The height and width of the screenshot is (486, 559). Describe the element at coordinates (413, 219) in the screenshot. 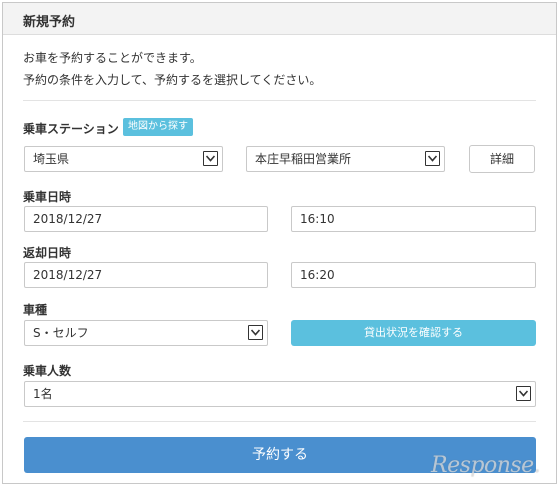

I see `pickup-time-input: 16:10` at that location.